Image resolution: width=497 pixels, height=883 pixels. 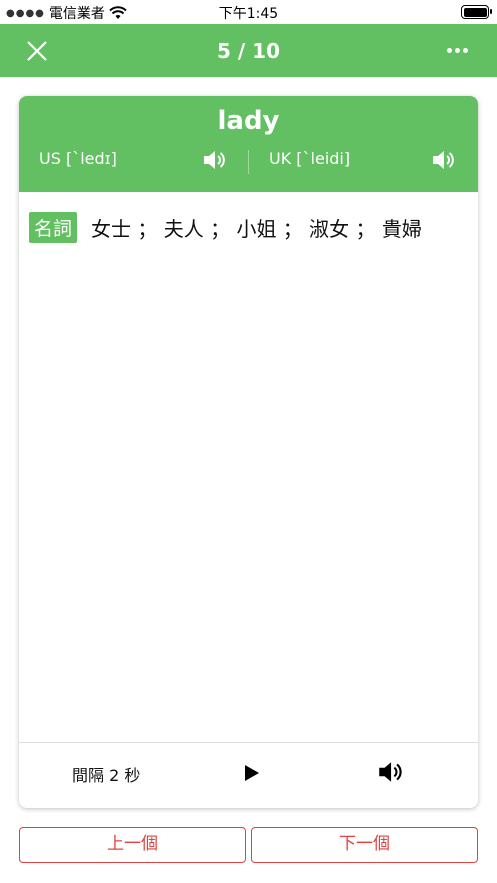 What do you see at coordinates (390, 772) in the screenshot?
I see `speaker-icon` at bounding box center [390, 772].